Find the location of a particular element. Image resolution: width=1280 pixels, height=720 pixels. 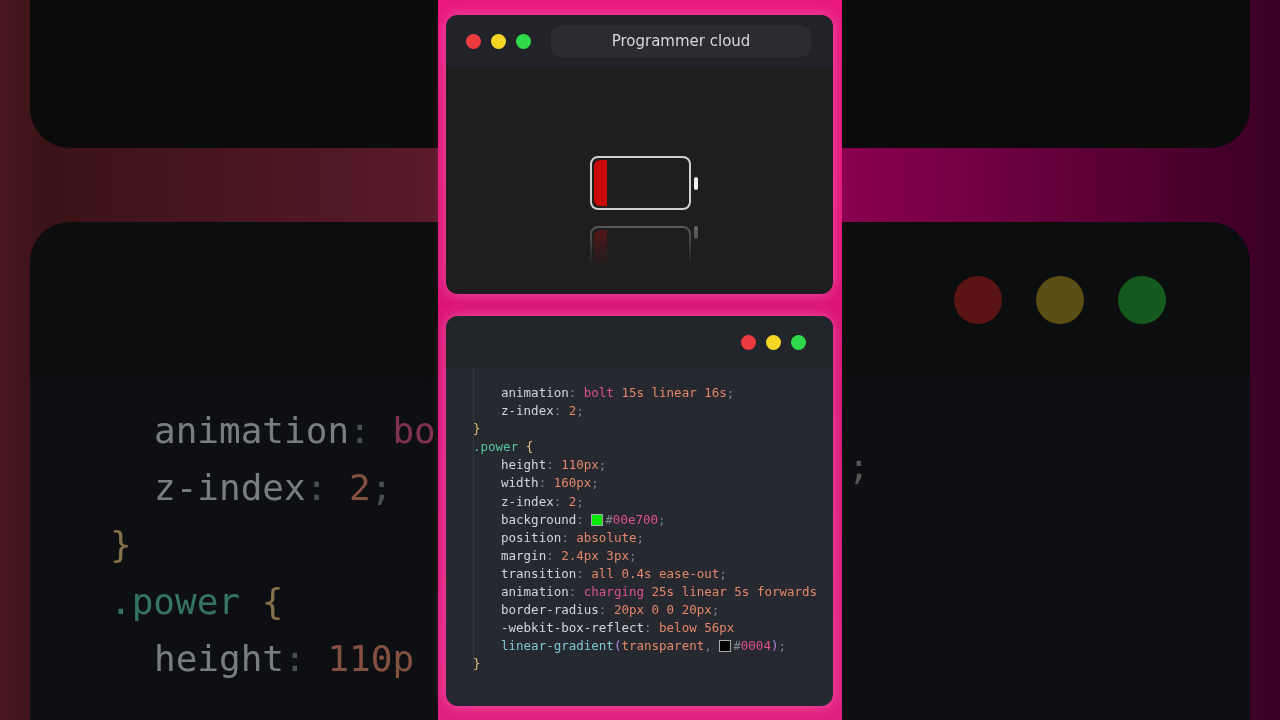

code-line: height: 110px; is located at coordinates (554, 465).